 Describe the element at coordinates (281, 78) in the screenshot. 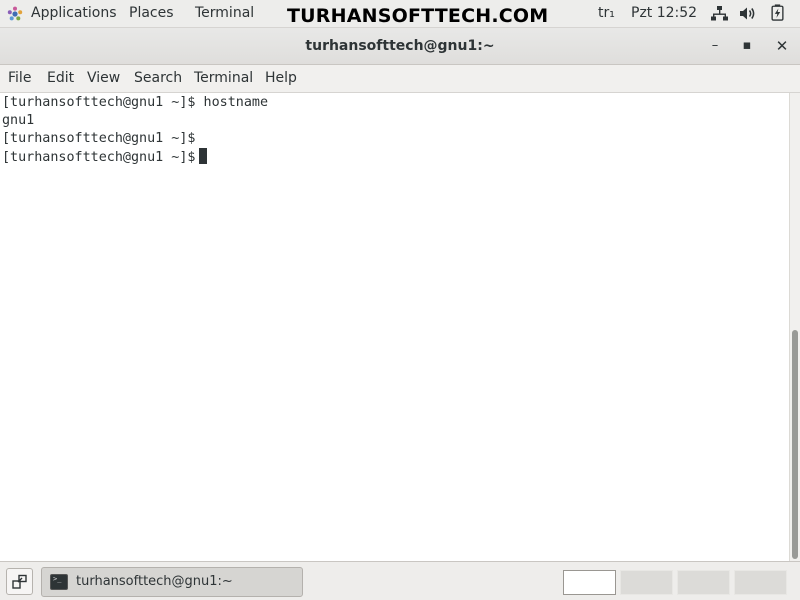

I see `menu-help: Help` at that location.